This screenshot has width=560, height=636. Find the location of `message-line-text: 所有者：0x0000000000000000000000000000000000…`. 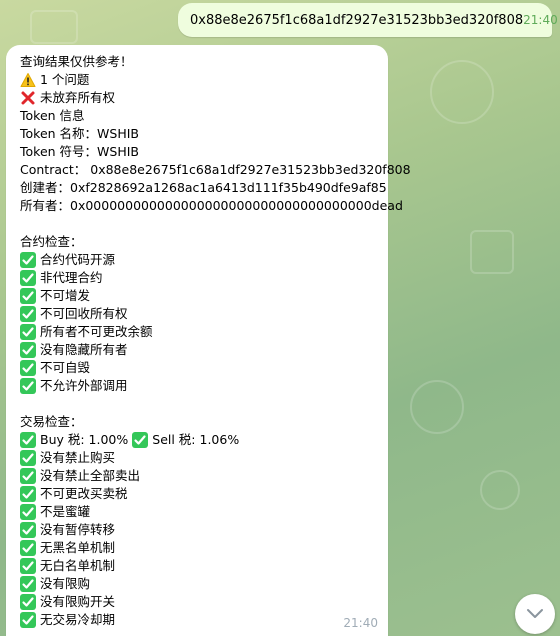

message-line-text: 所有者：0x0000000000000000000000000000000000… is located at coordinates (211, 205).